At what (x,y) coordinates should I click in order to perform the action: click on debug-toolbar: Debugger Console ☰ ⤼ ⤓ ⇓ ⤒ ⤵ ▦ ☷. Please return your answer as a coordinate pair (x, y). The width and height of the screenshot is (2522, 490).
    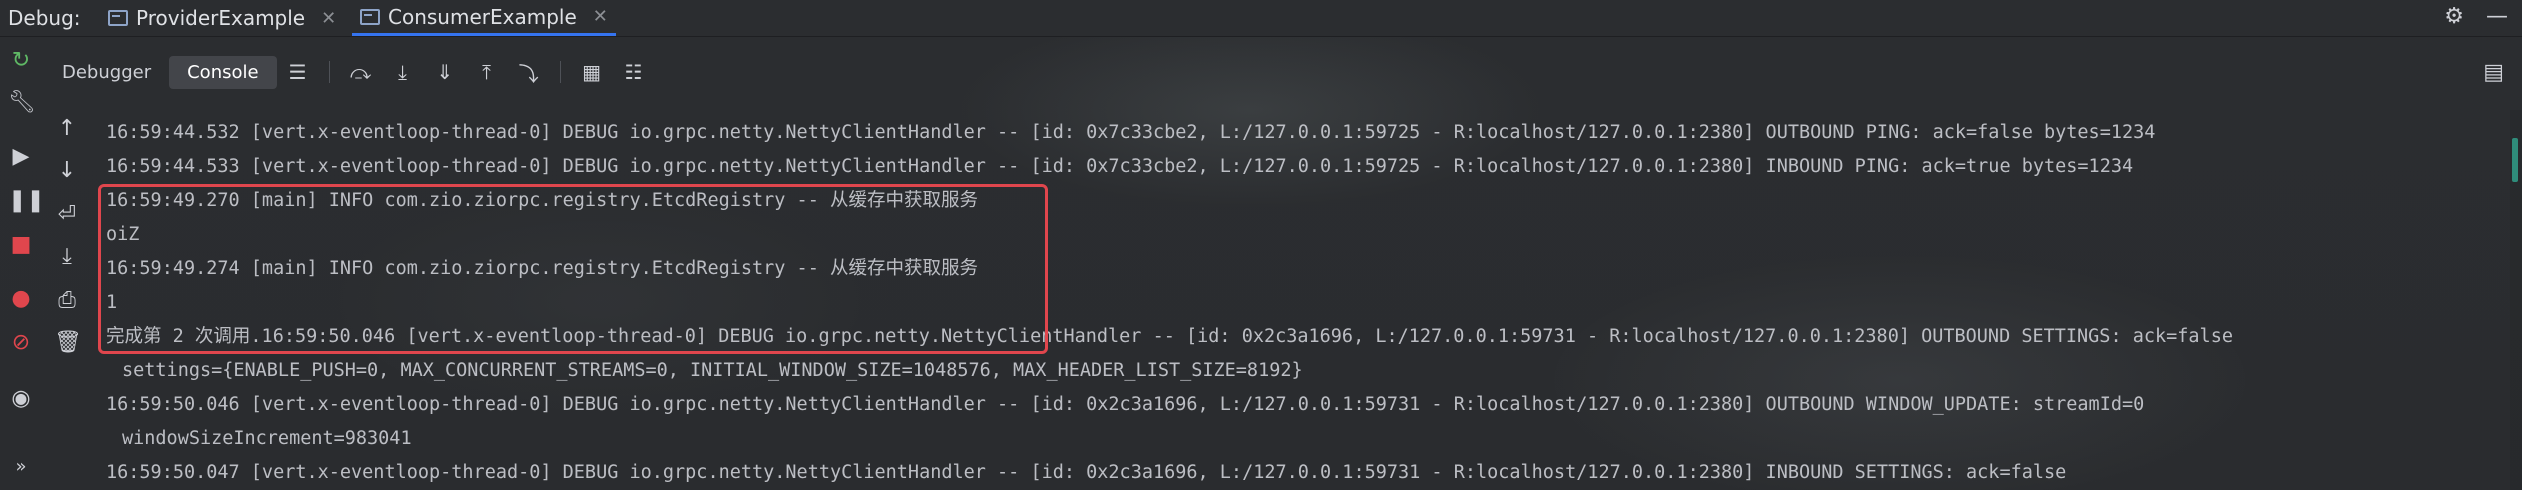
    Looking at the image, I should click on (349, 72).